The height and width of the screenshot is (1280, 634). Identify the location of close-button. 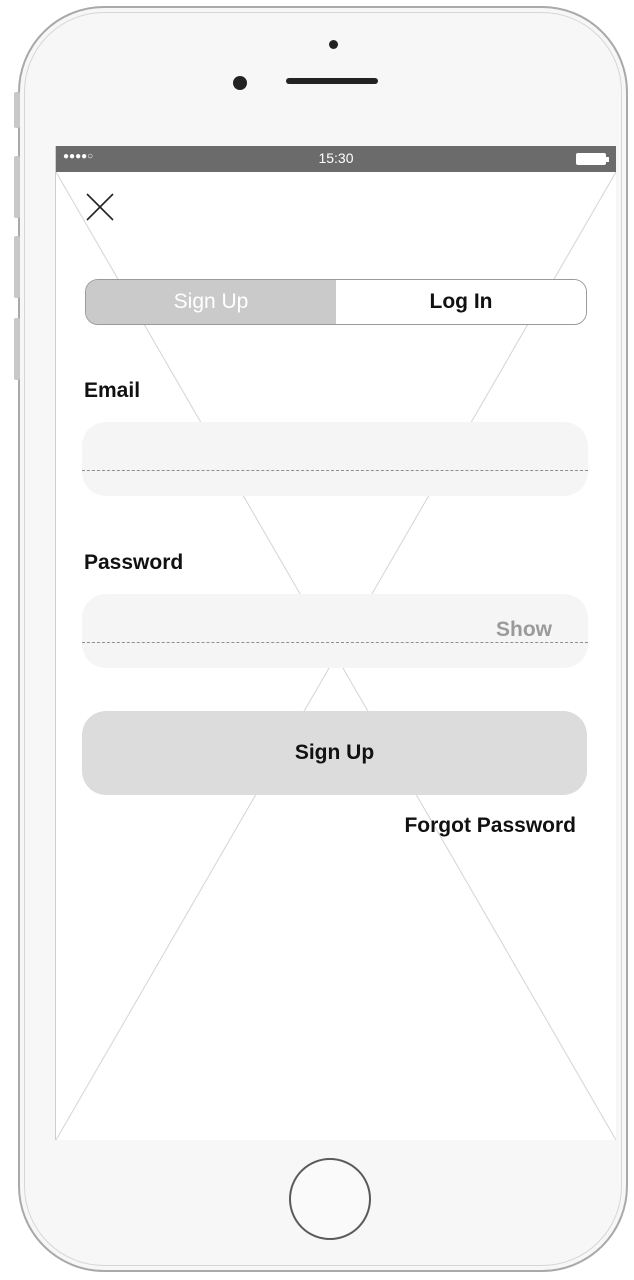
(100, 207).